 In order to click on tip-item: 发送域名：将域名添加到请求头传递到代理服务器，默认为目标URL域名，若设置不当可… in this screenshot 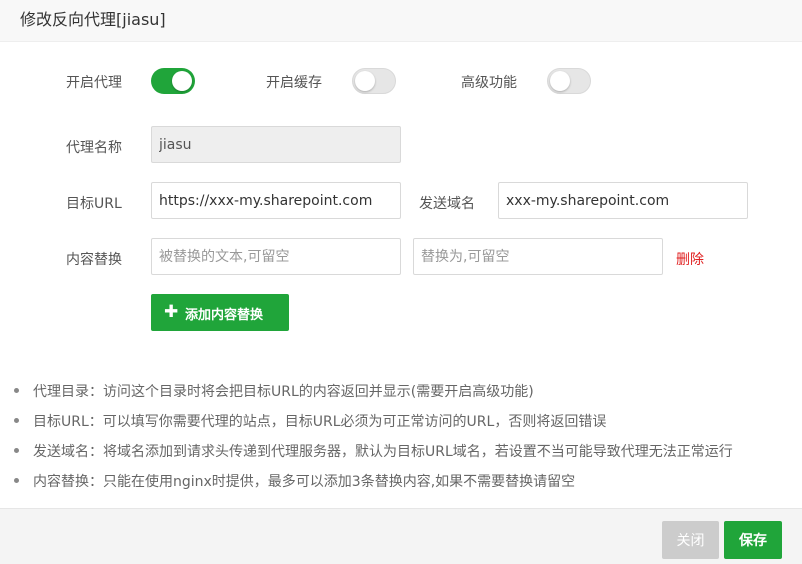, I will do `click(373, 451)`.